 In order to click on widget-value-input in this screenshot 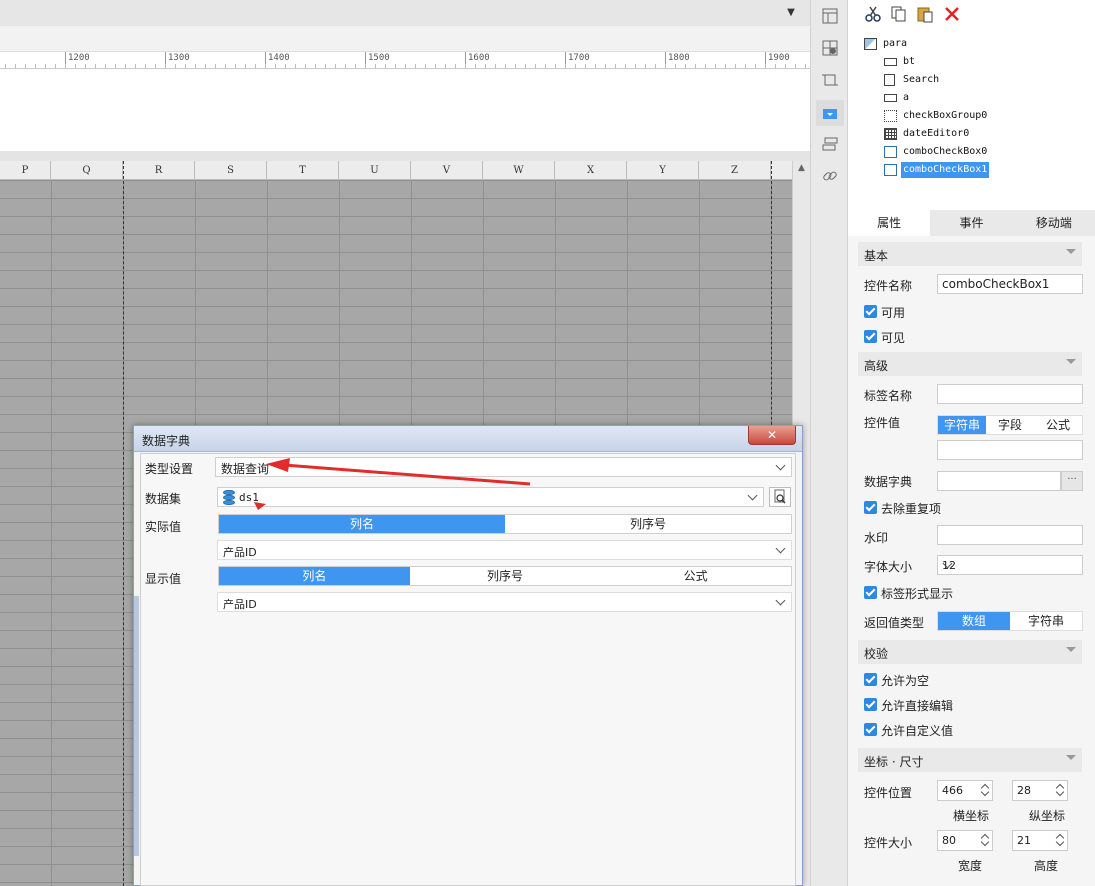, I will do `click(1010, 450)`.